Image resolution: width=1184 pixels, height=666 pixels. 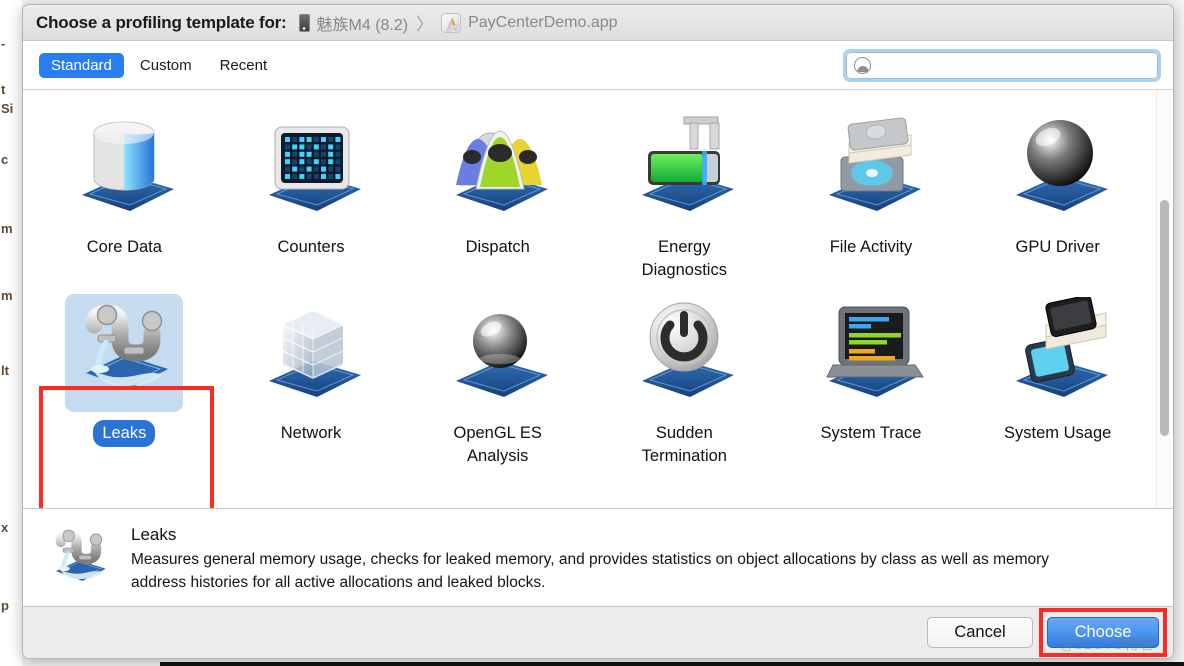 I want to click on choose-button: Choose, so click(x=1103, y=632).